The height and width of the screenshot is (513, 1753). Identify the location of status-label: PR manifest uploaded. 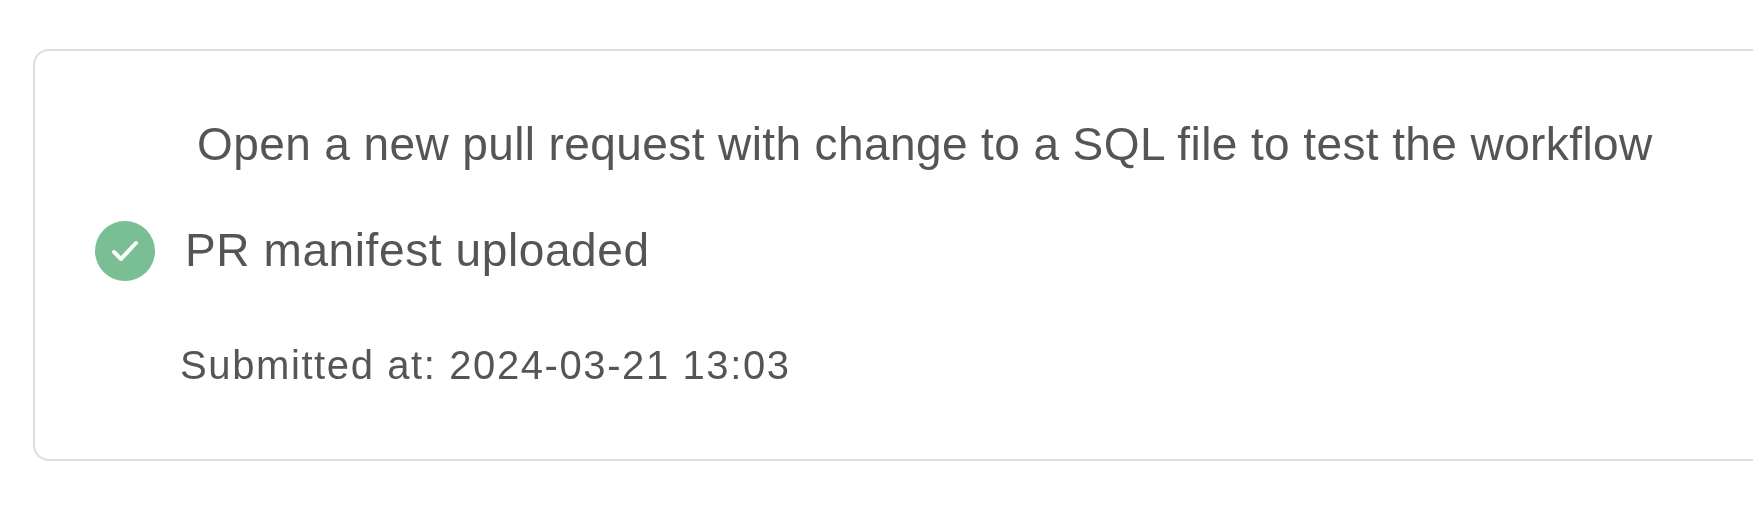
(417, 251).